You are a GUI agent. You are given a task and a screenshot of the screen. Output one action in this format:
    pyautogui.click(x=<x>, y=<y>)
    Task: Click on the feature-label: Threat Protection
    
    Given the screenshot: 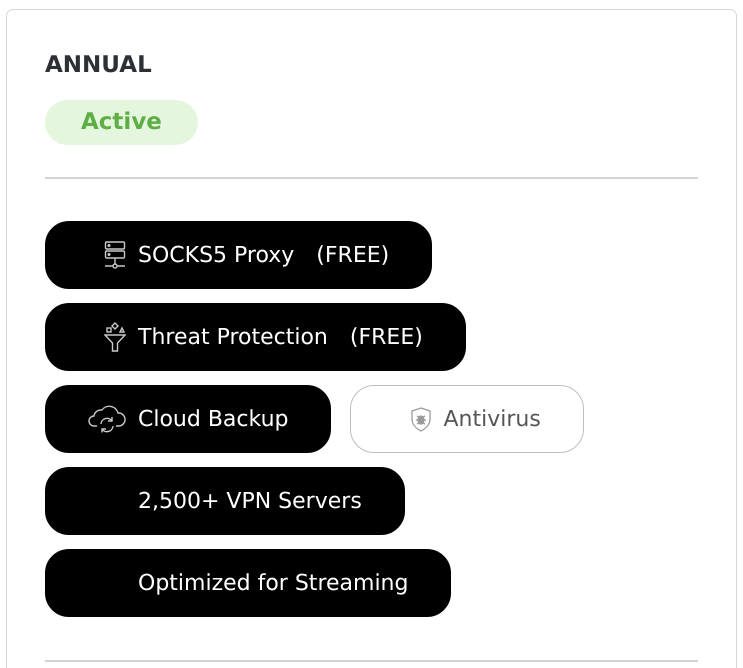 What is the action you would take?
    pyautogui.click(x=233, y=338)
    